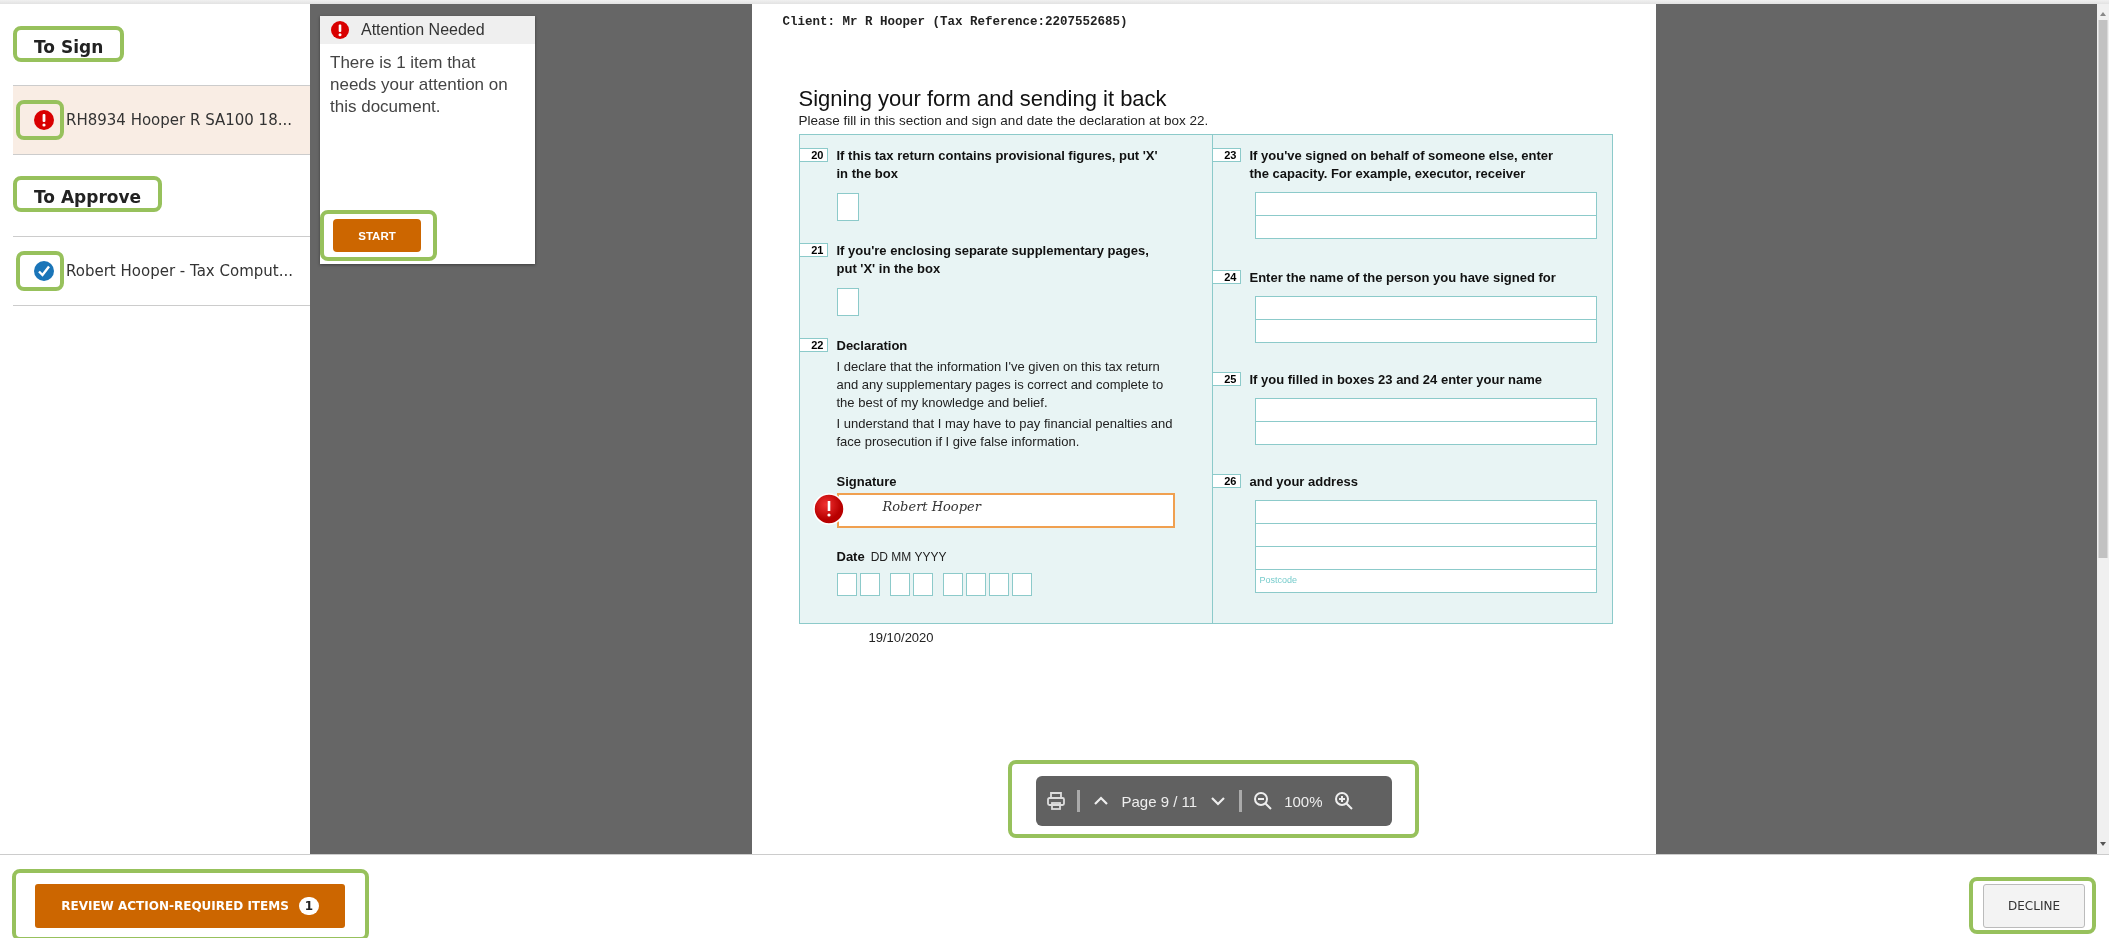 This screenshot has height=938, width=2109. What do you see at coordinates (828, 509) in the screenshot?
I see `error-icon` at bounding box center [828, 509].